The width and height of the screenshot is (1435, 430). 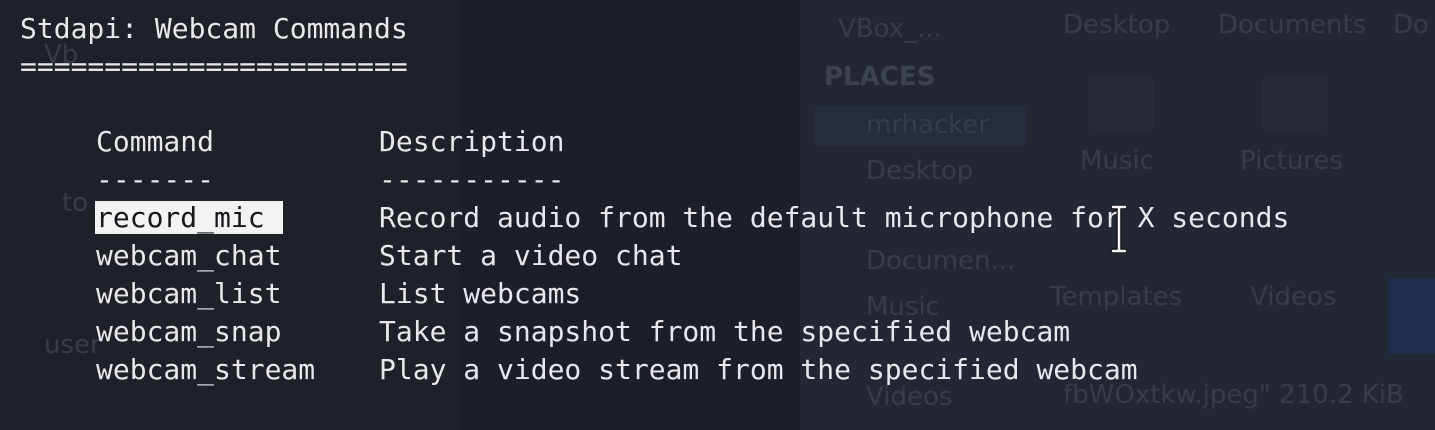 What do you see at coordinates (206, 369) in the screenshot?
I see `table-row-command: webcam_stream` at bounding box center [206, 369].